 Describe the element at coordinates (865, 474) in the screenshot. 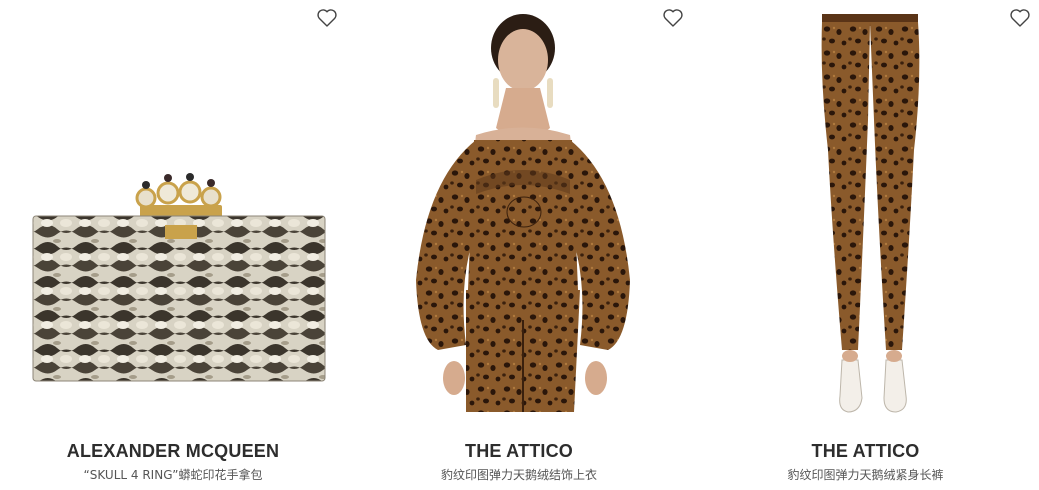

I see `product-description: 豹纹印图弹力天鹅绒紧身长裤` at that location.